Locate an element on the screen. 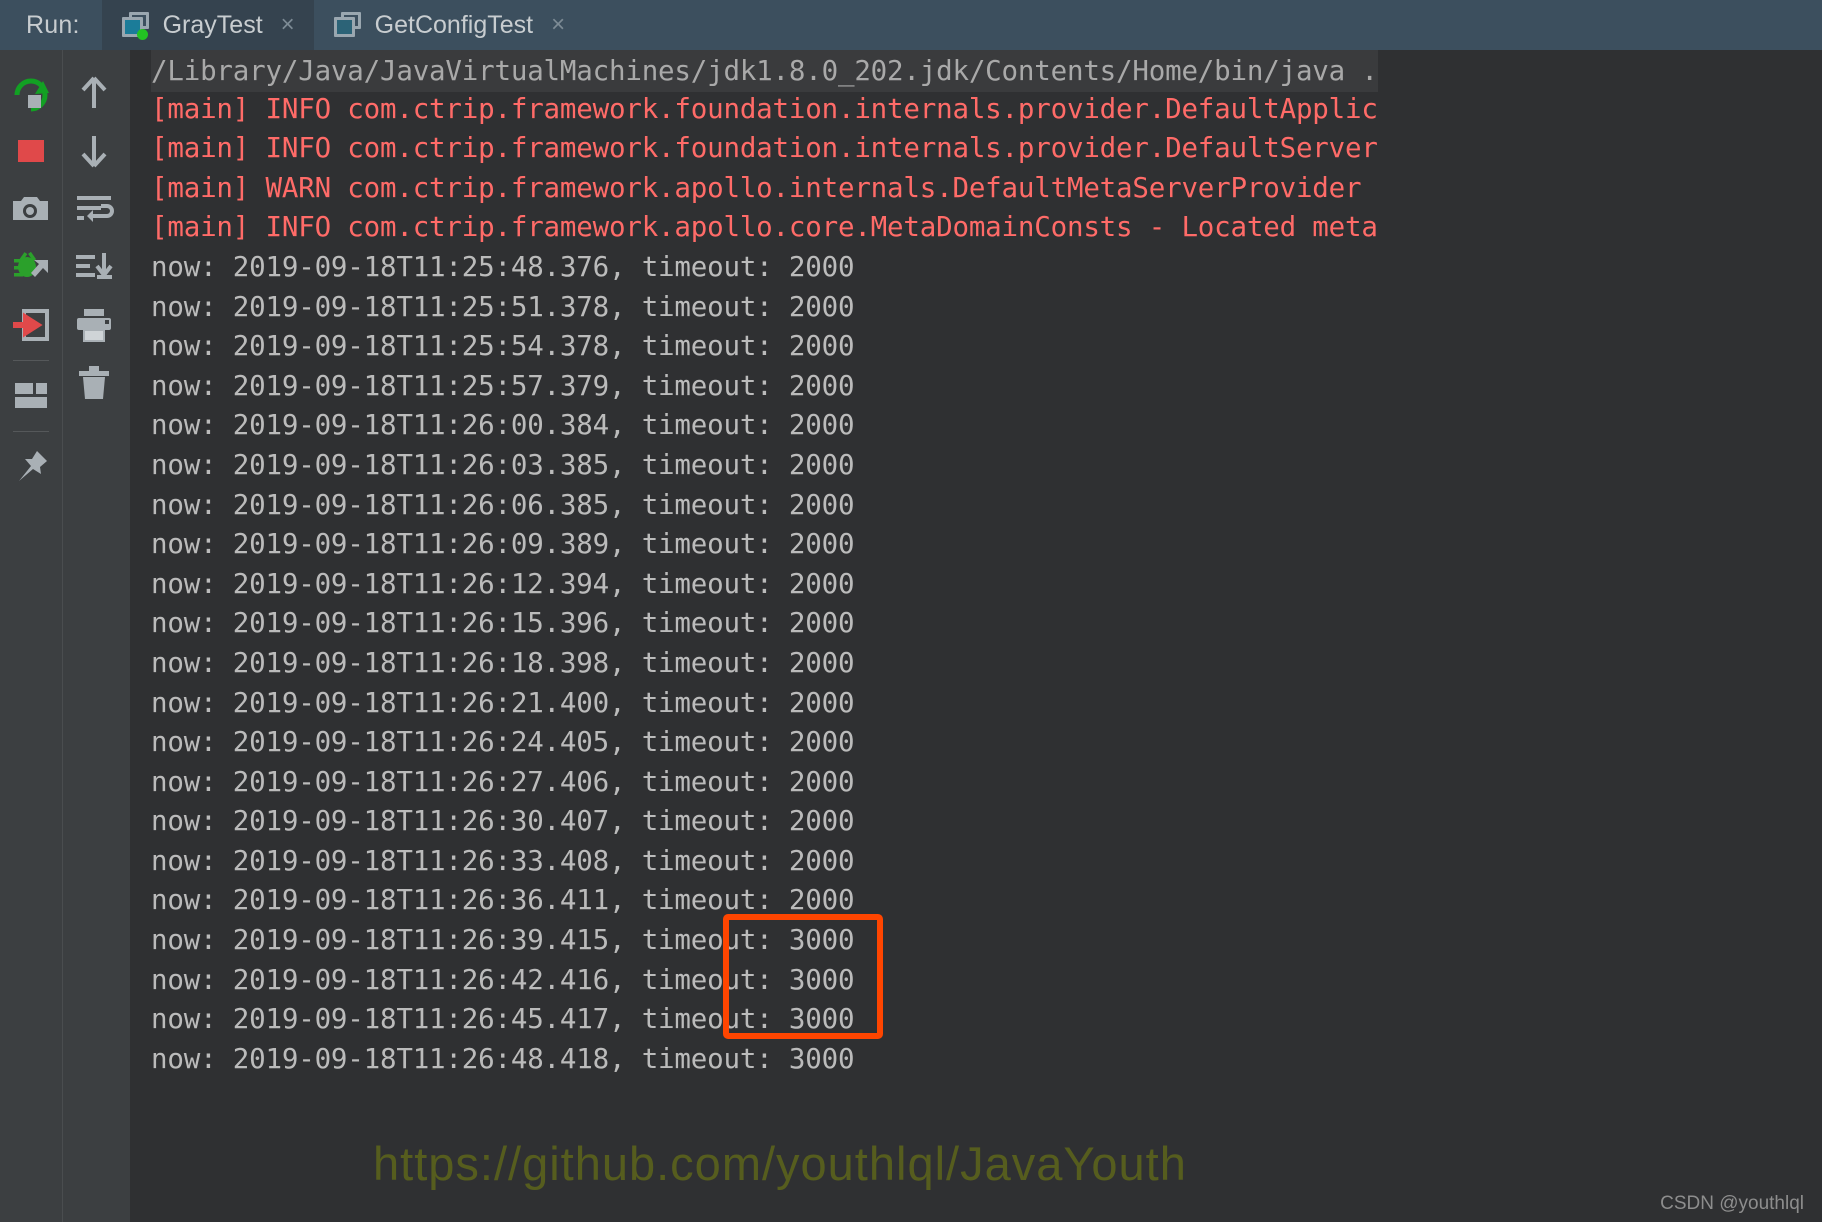  up-stack-trace-button is located at coordinates (94, 93).